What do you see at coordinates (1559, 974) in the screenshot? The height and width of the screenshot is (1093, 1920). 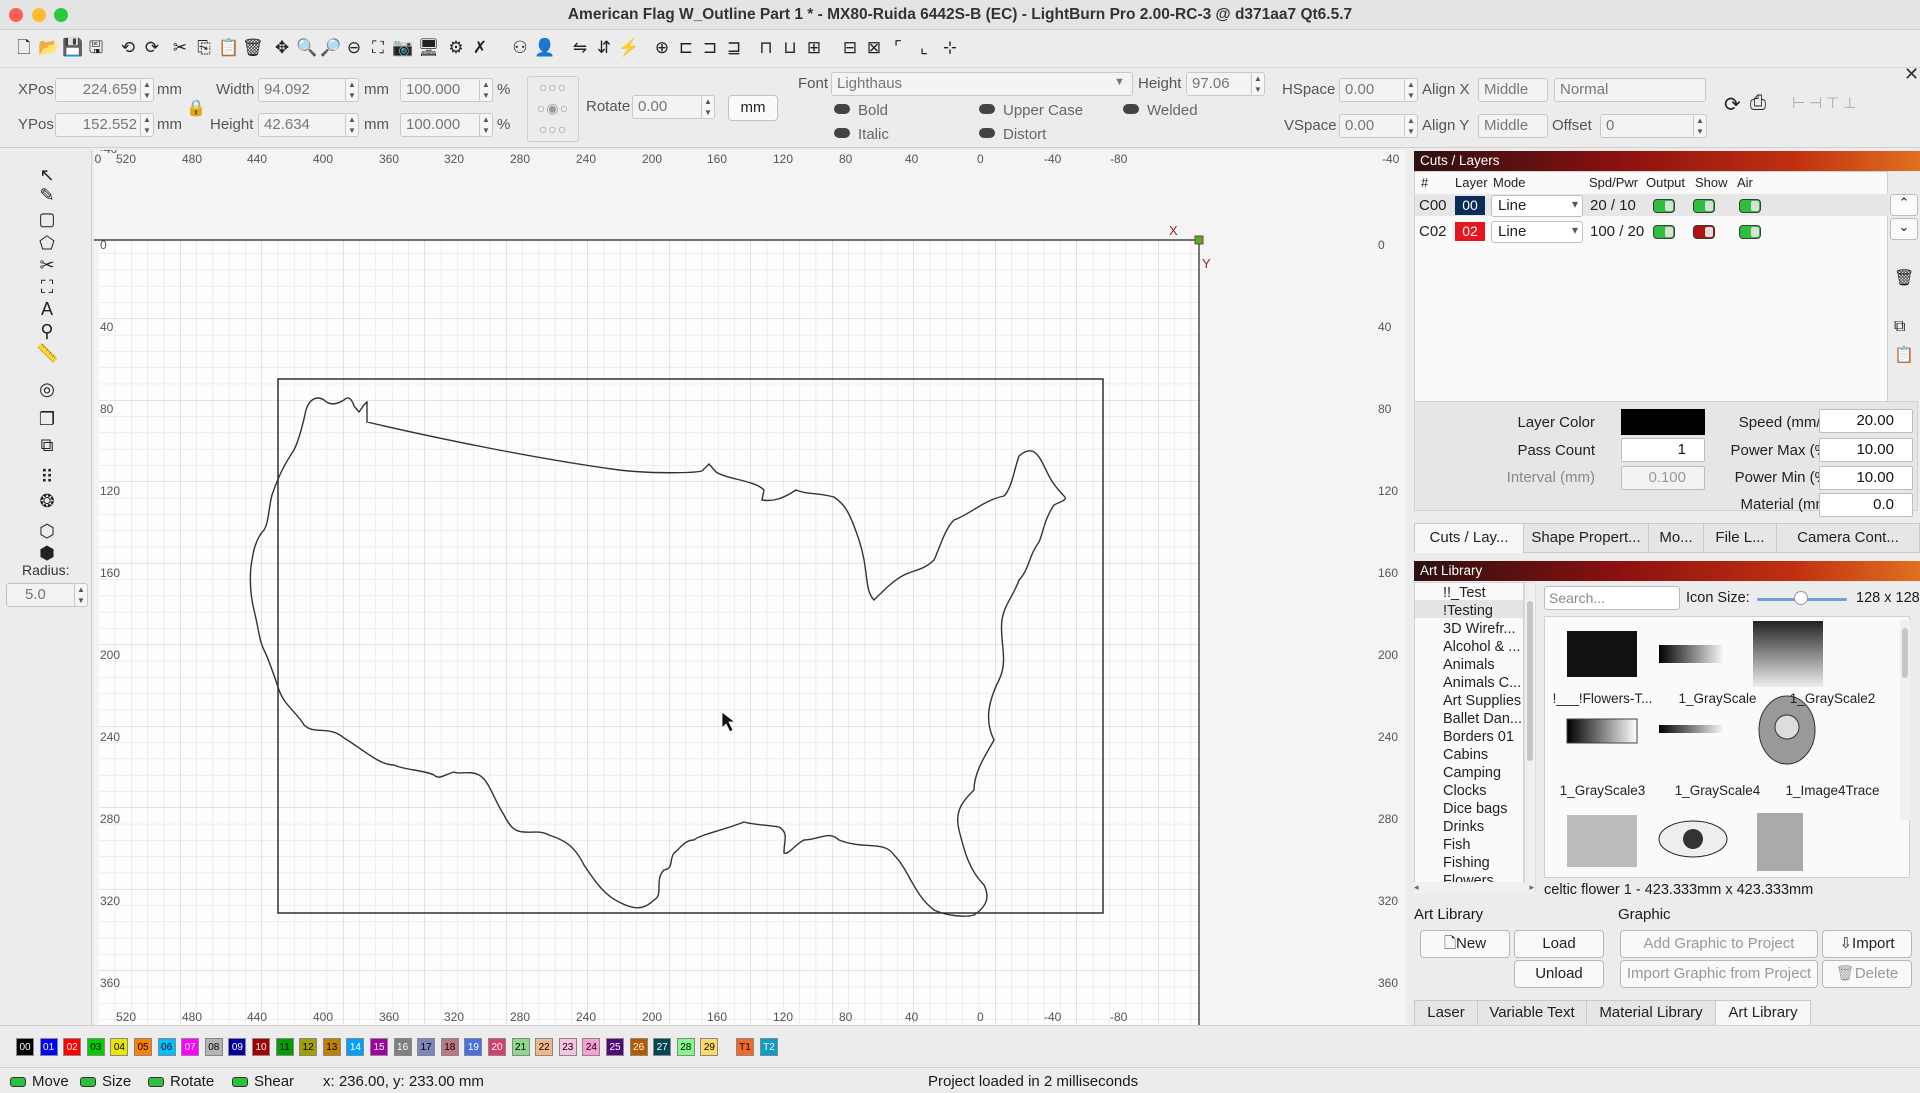 I see `unload-library-button: Unload` at bounding box center [1559, 974].